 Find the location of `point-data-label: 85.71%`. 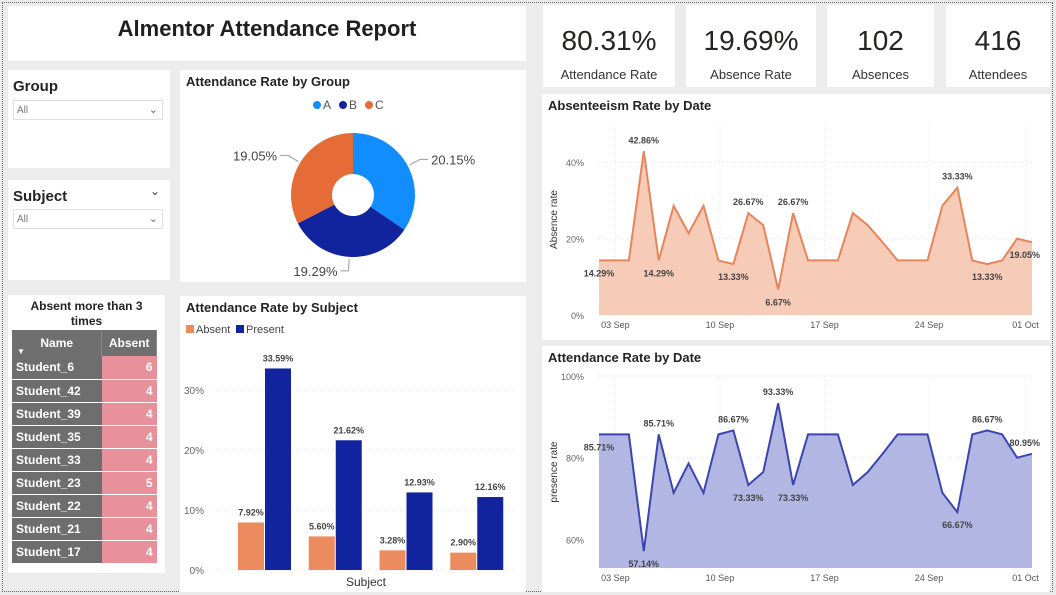

point-data-label: 85.71% is located at coordinates (658, 423).